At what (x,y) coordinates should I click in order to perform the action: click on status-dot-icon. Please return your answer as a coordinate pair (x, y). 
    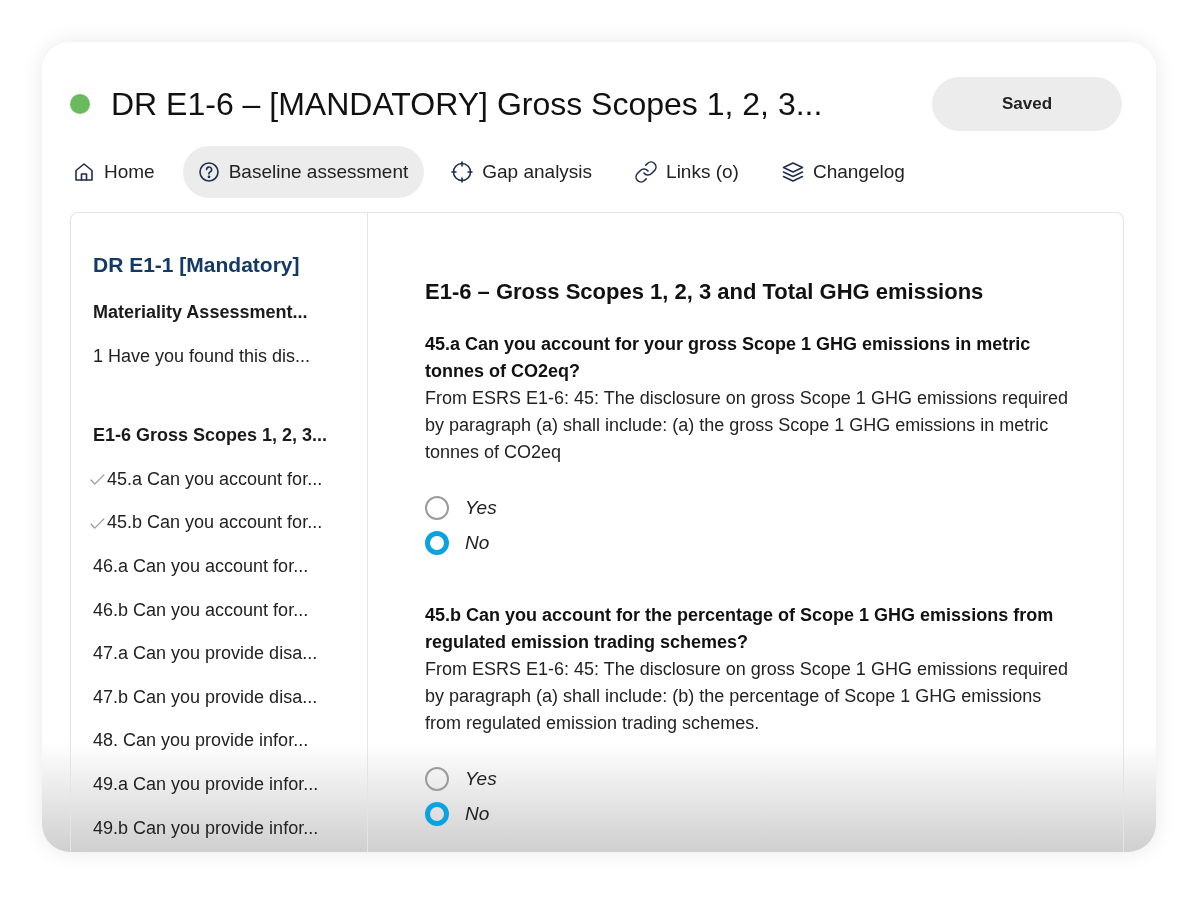
    Looking at the image, I should click on (80, 104).